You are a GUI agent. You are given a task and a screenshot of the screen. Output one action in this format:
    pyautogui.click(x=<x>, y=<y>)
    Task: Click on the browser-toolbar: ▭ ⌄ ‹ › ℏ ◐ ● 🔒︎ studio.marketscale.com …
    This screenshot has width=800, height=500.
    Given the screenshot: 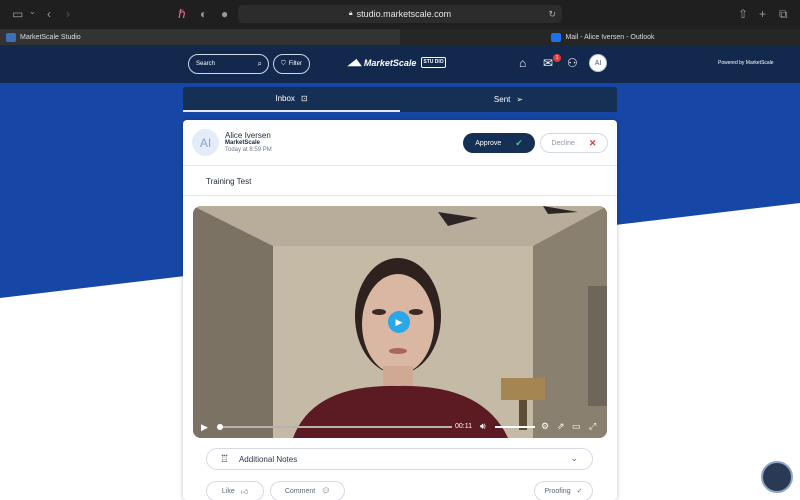 What is the action you would take?
    pyautogui.click(x=400, y=14)
    